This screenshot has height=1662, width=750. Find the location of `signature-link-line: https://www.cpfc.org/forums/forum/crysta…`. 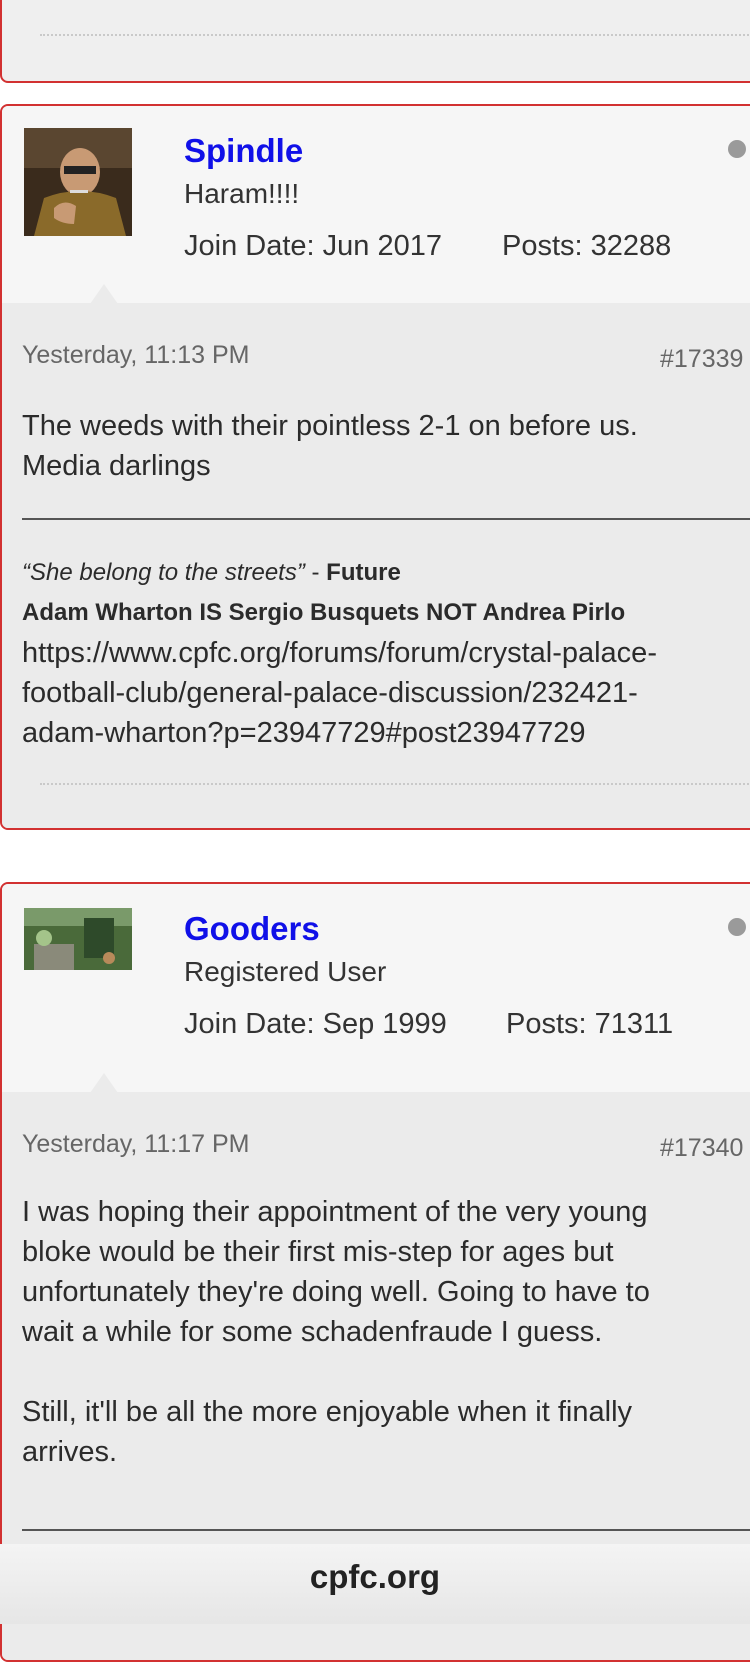

signature-link-line: https://www.cpfc.org/forums/forum/crysta… is located at coordinates (372, 653).